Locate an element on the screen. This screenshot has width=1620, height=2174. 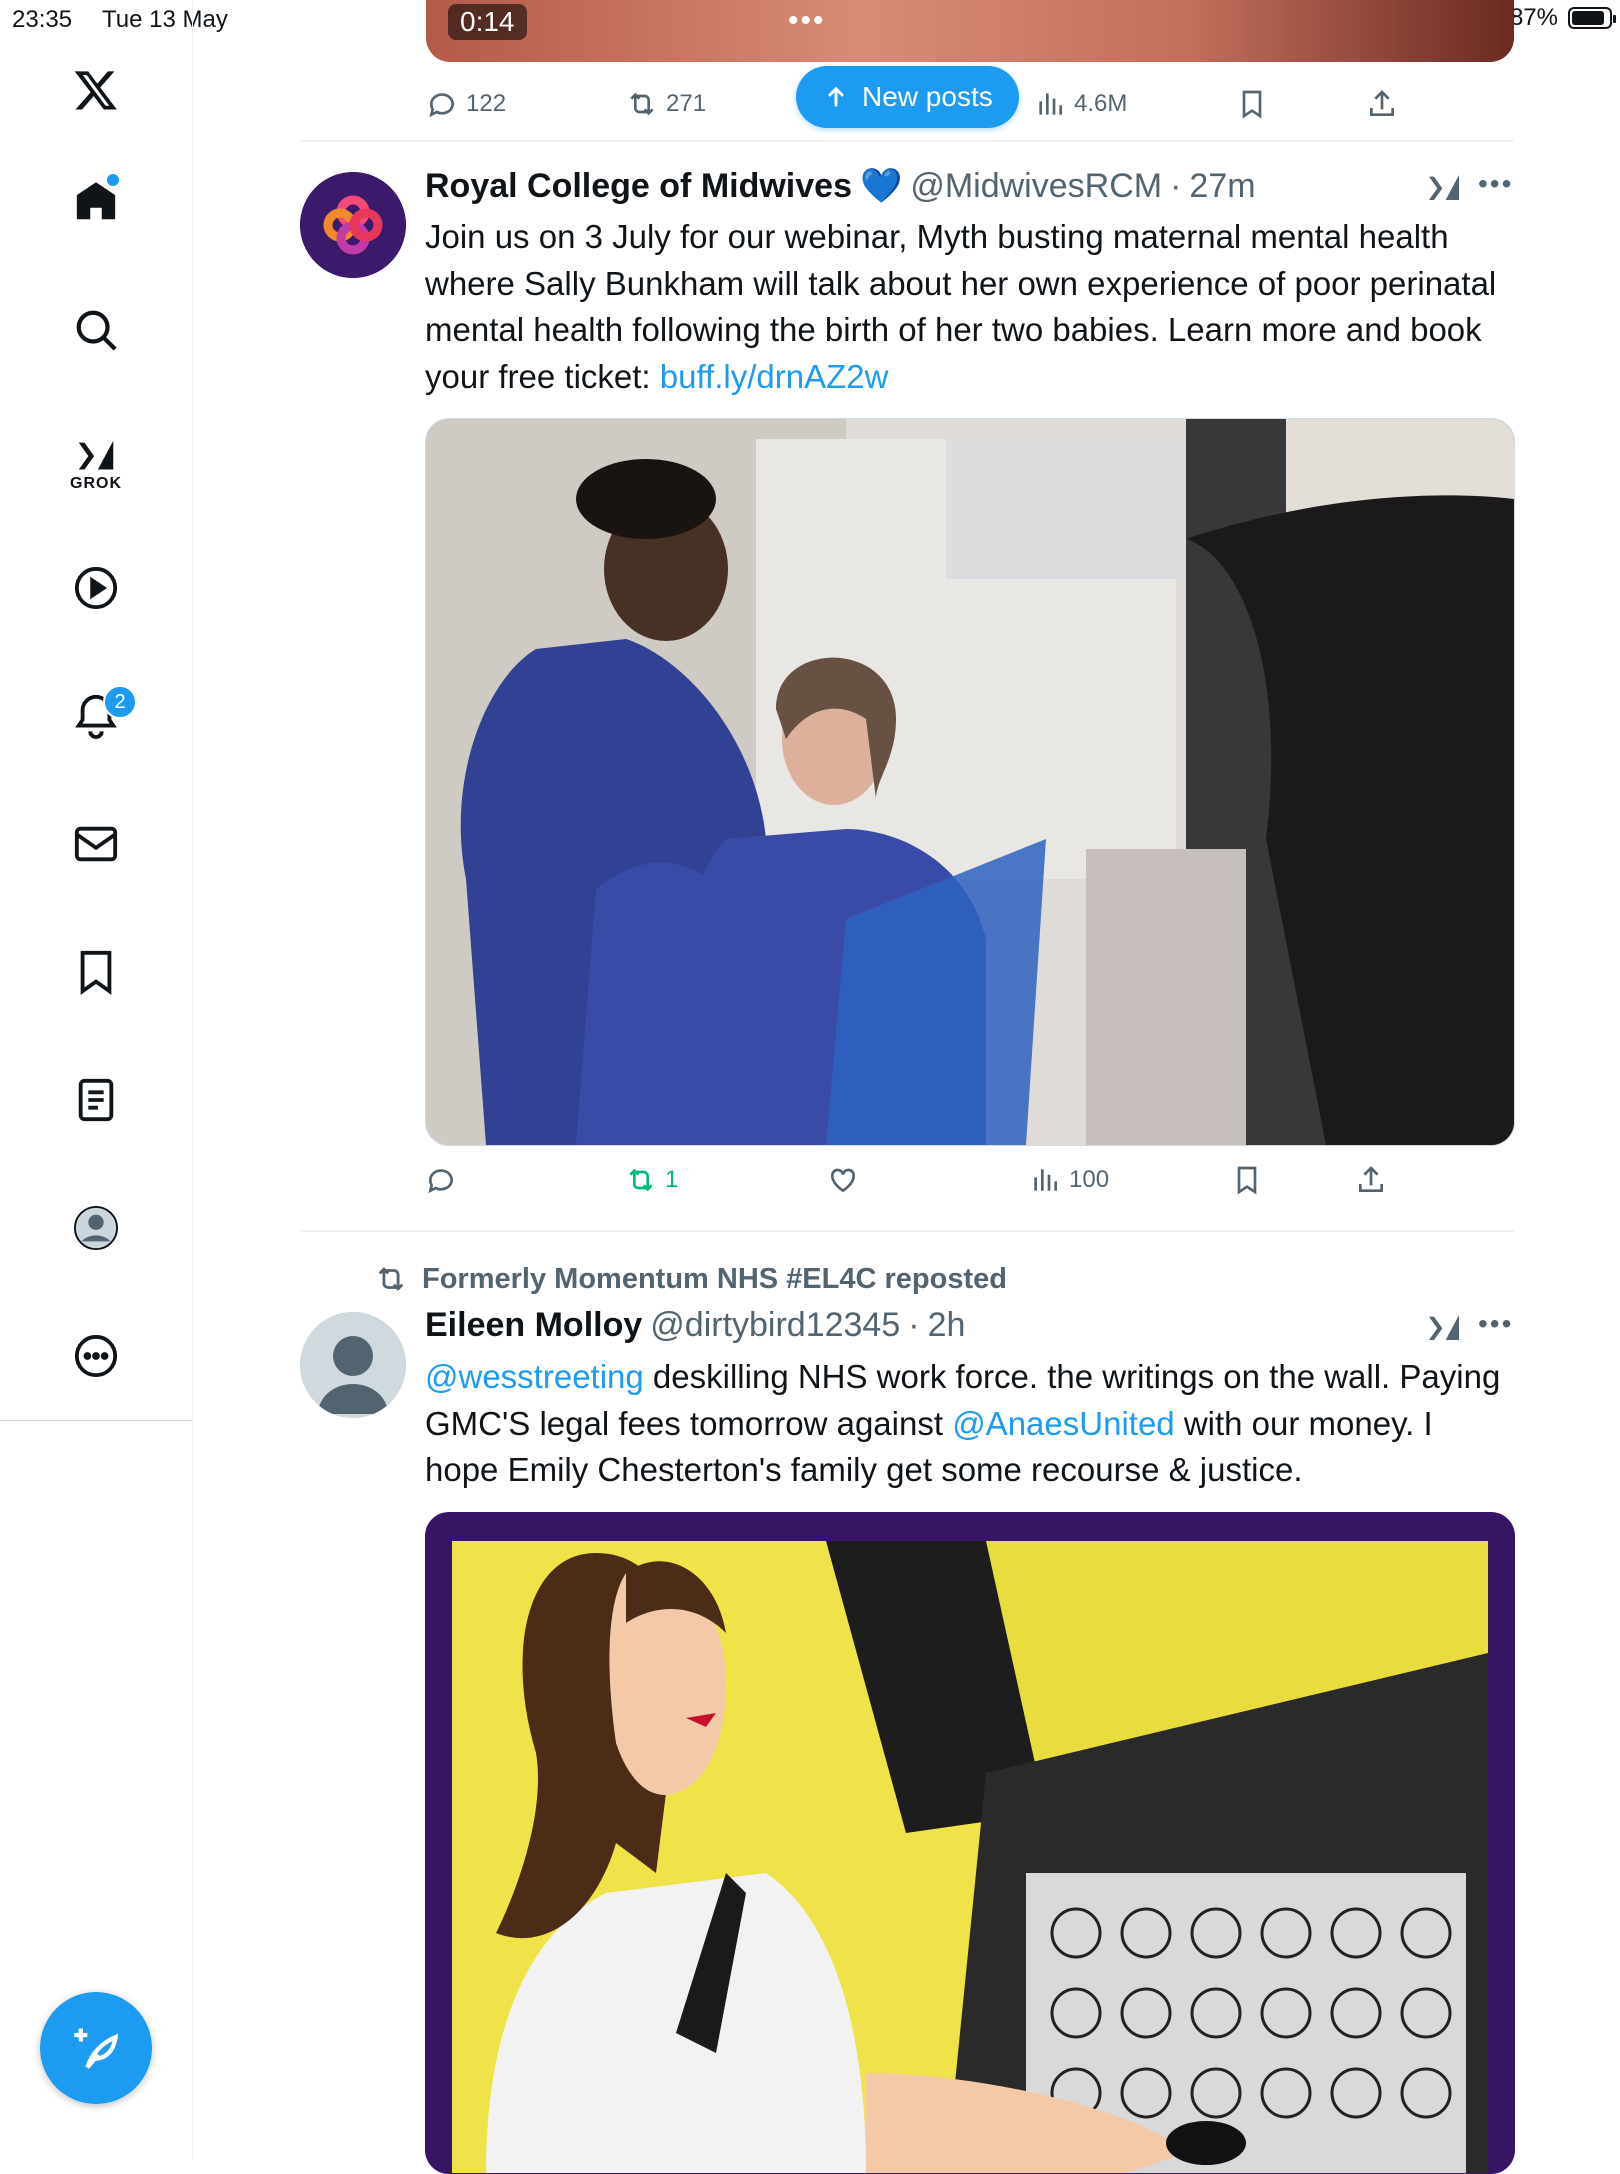
post1-like-button is located at coordinates (843, 1180).